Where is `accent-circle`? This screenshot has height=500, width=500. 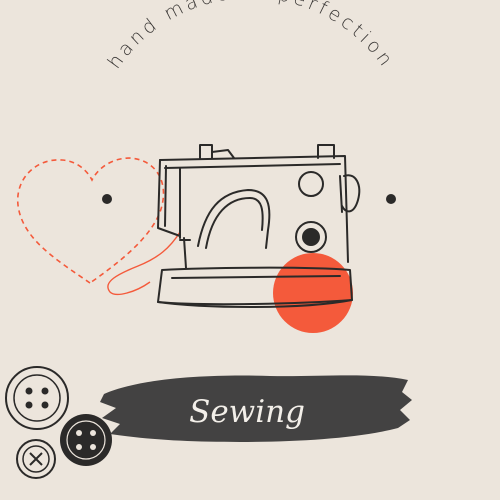
accent-circle is located at coordinates (313, 293).